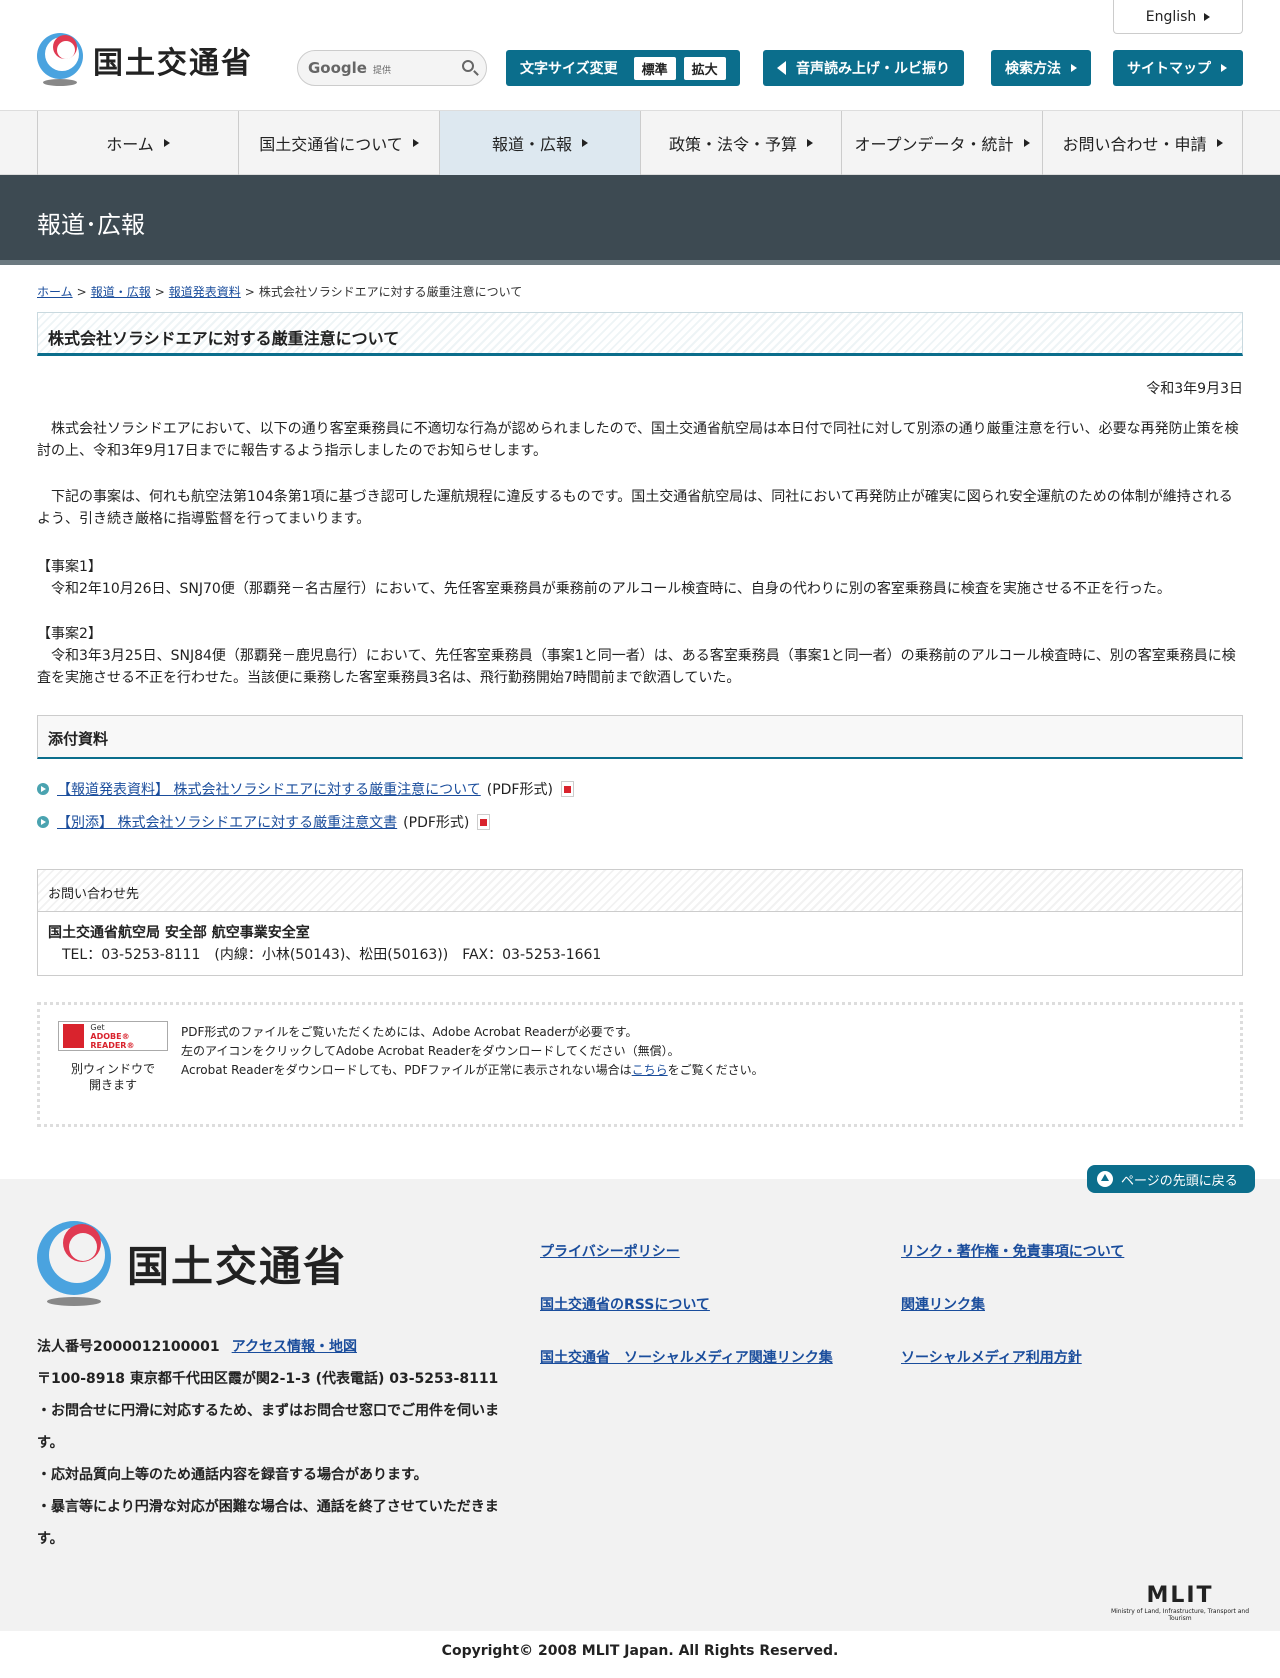 The image size is (1280, 1678). I want to click on font-size-large-button: 拡大, so click(704, 68).